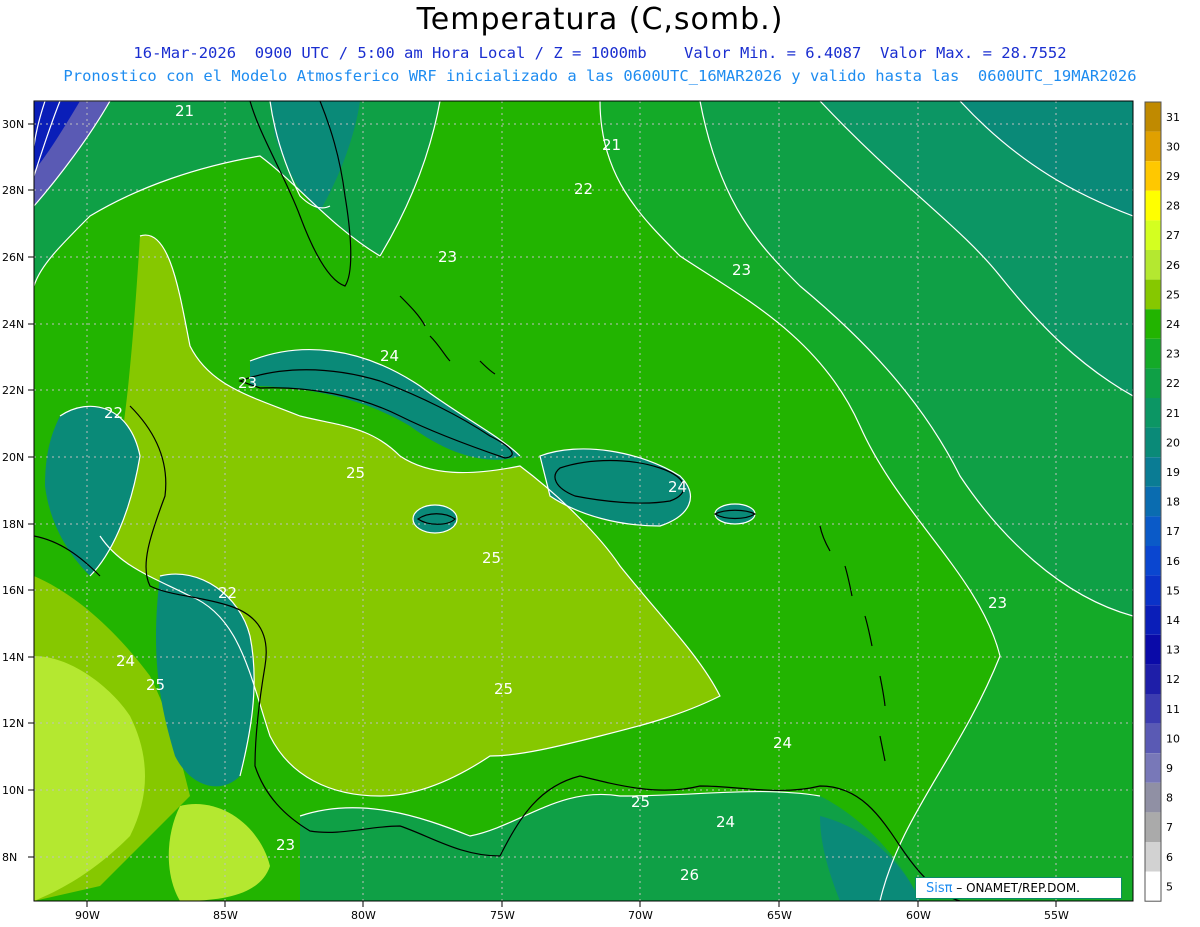 The width and height of the screenshot is (1200, 927). What do you see at coordinates (13, 657) in the screenshot?
I see `lat-label: 14N` at bounding box center [13, 657].